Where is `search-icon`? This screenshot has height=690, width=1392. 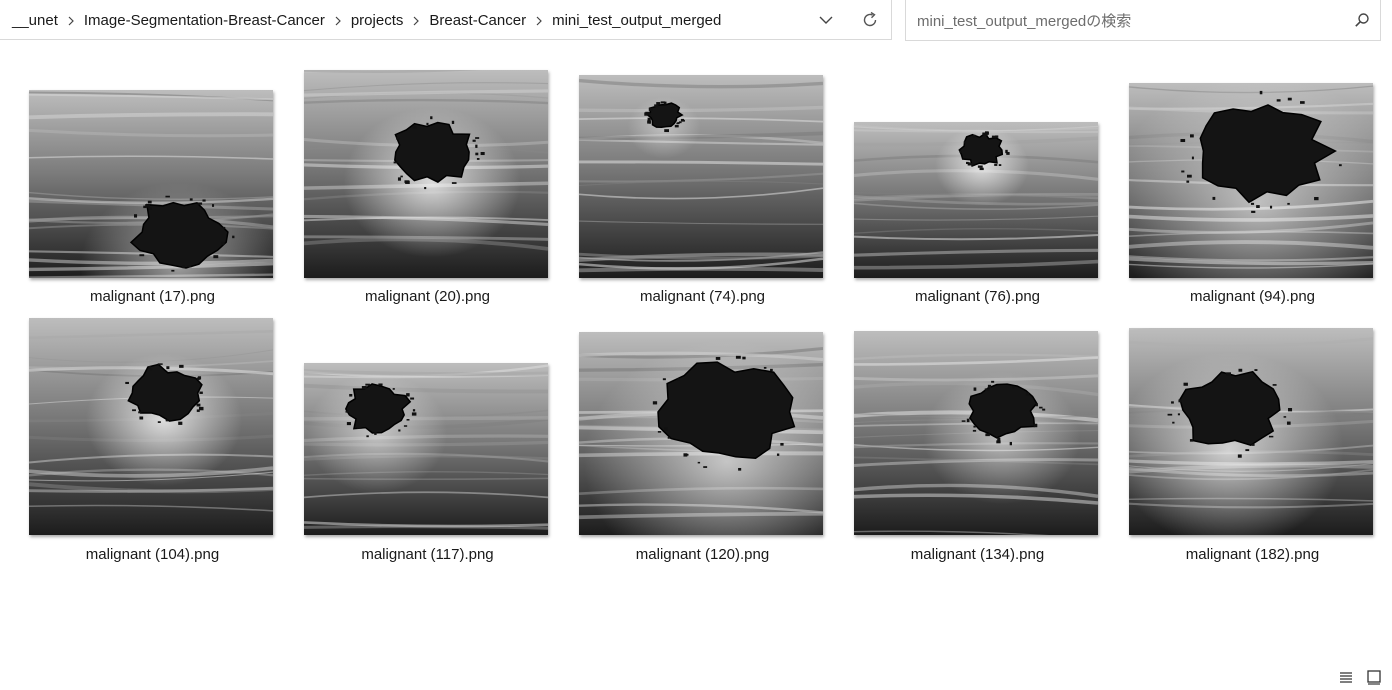 search-icon is located at coordinates (1362, 20).